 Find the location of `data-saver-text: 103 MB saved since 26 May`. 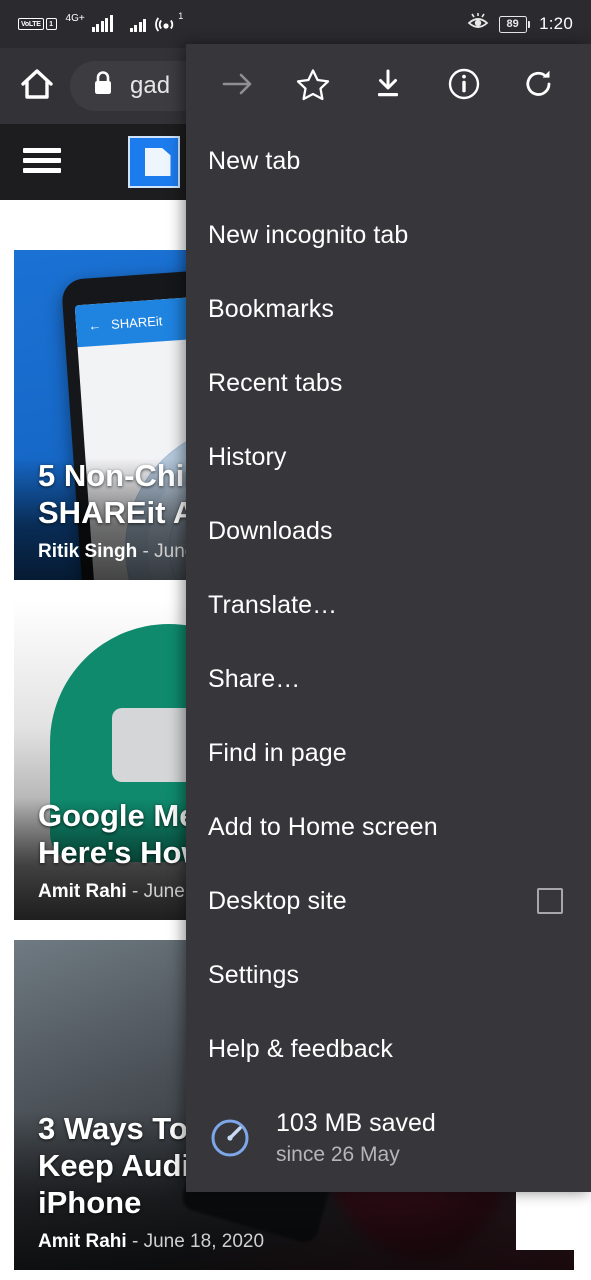

data-saver-text: 103 MB saved since 26 May is located at coordinates (356, 1138).